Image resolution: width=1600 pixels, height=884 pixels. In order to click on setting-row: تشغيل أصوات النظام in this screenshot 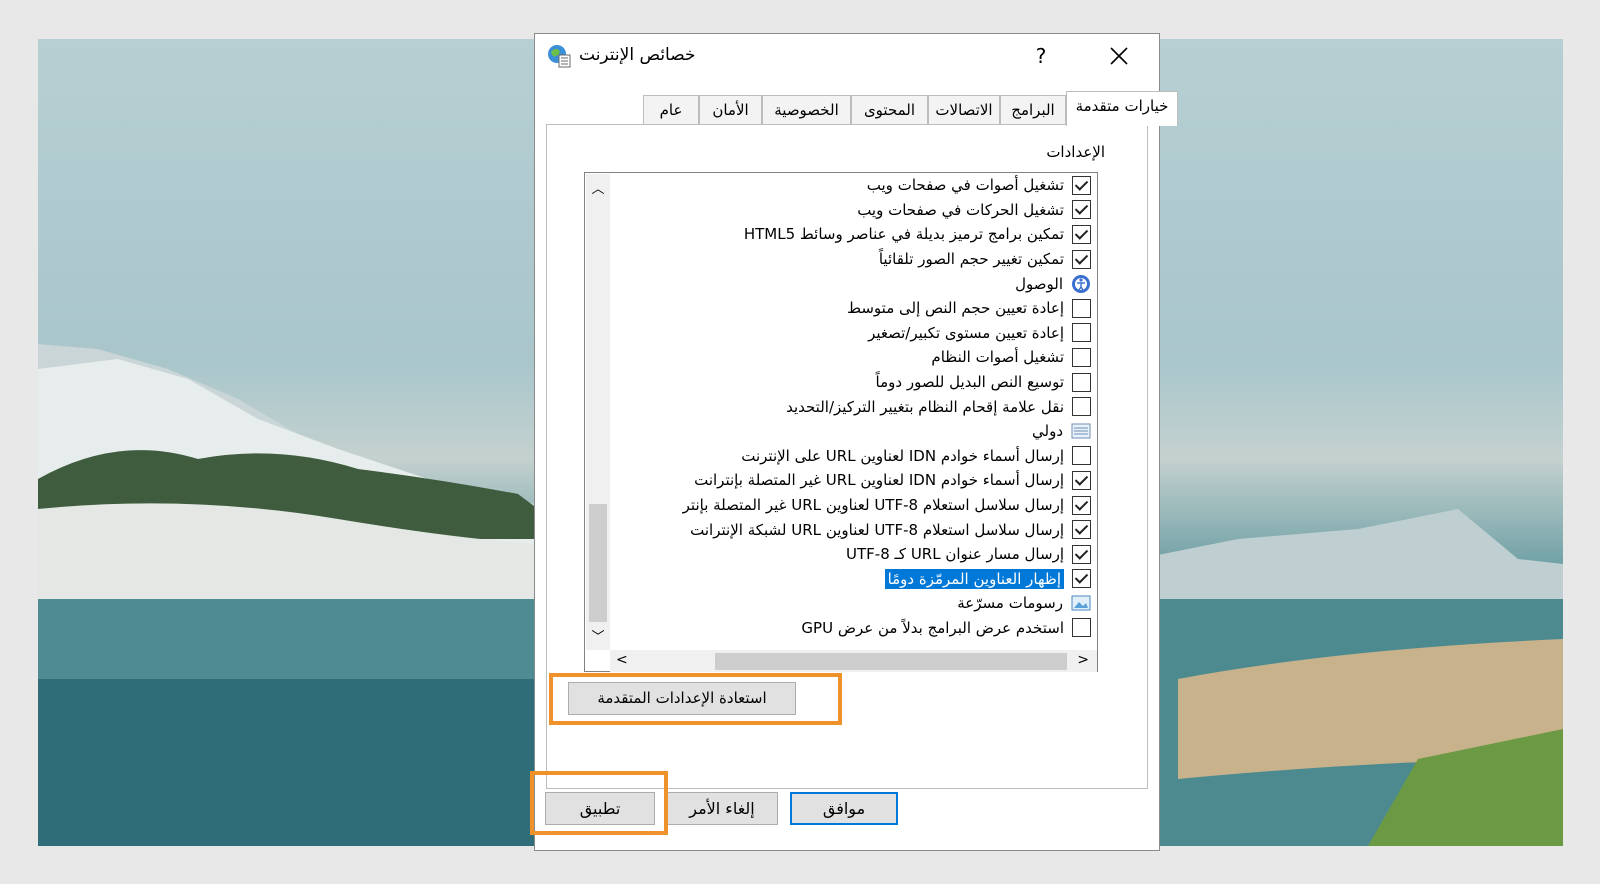, I will do `click(854, 357)`.